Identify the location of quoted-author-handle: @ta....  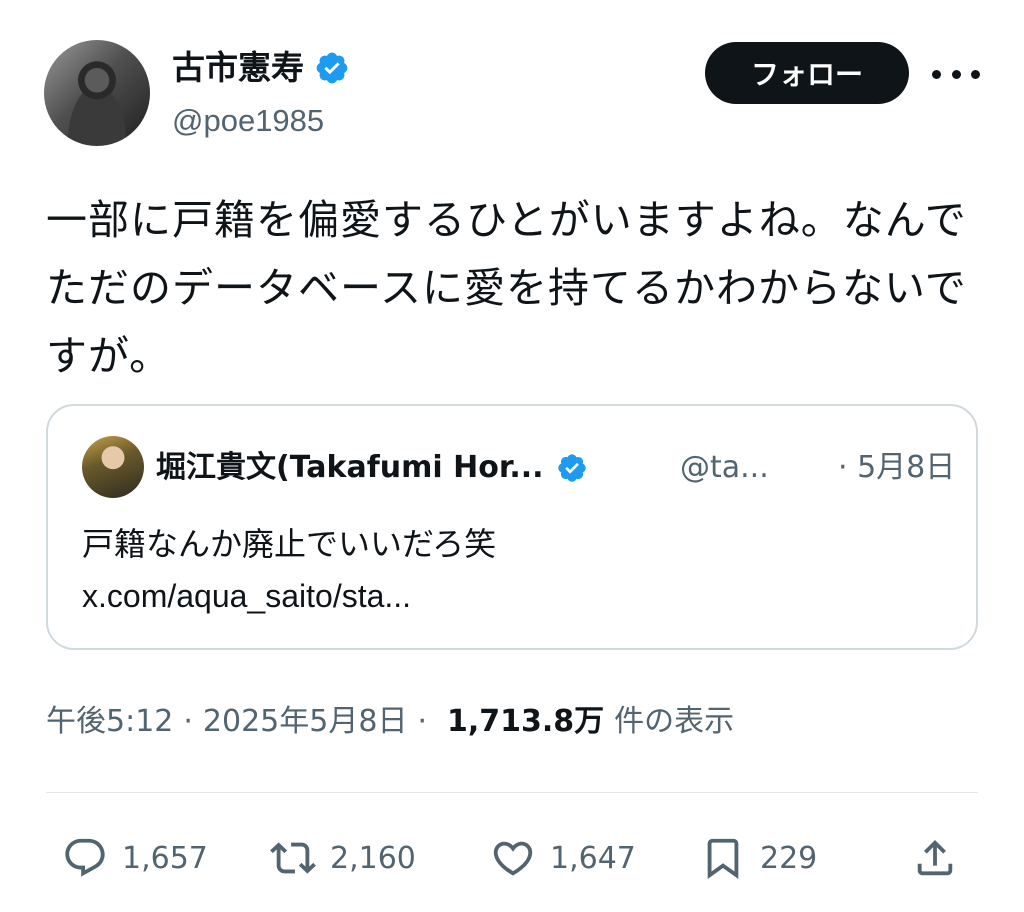
(724, 467).